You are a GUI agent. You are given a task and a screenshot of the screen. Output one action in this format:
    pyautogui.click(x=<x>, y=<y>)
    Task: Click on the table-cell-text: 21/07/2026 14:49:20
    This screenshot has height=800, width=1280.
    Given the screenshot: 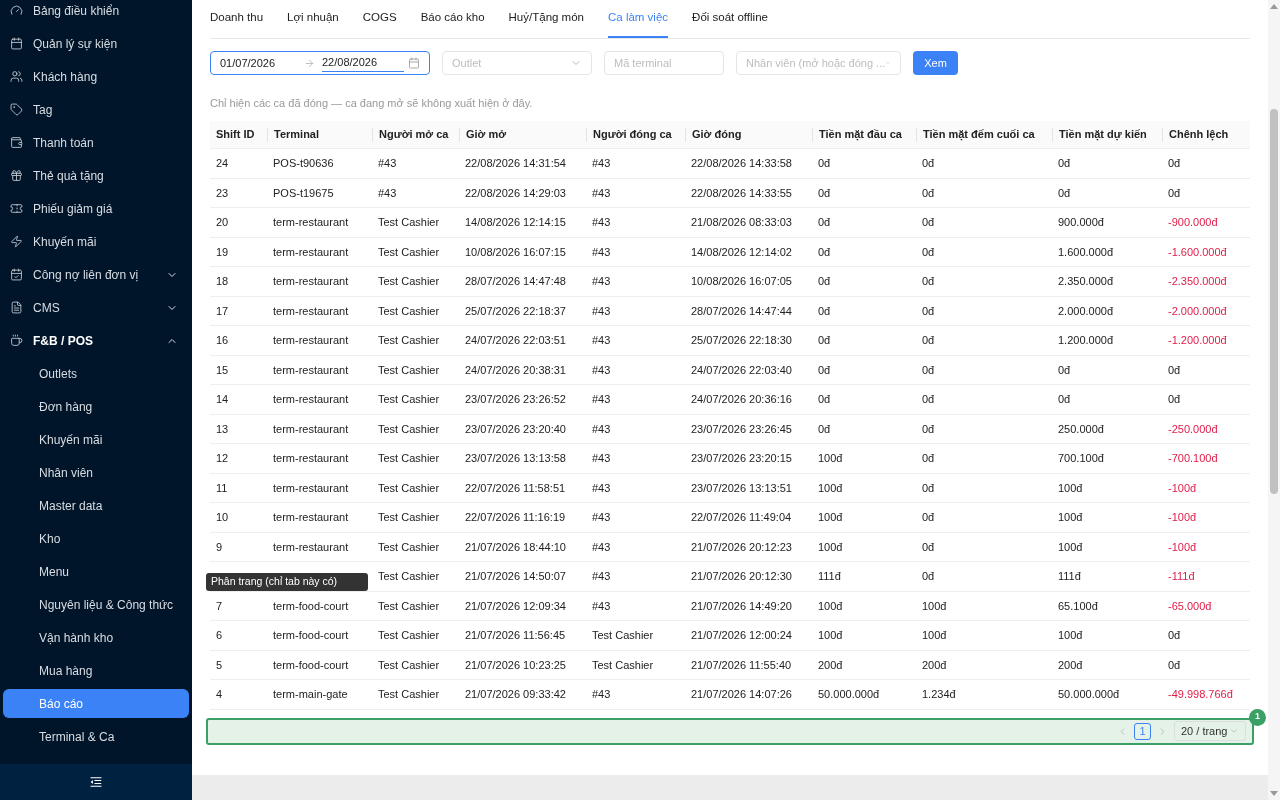 What is the action you would take?
    pyautogui.click(x=741, y=606)
    